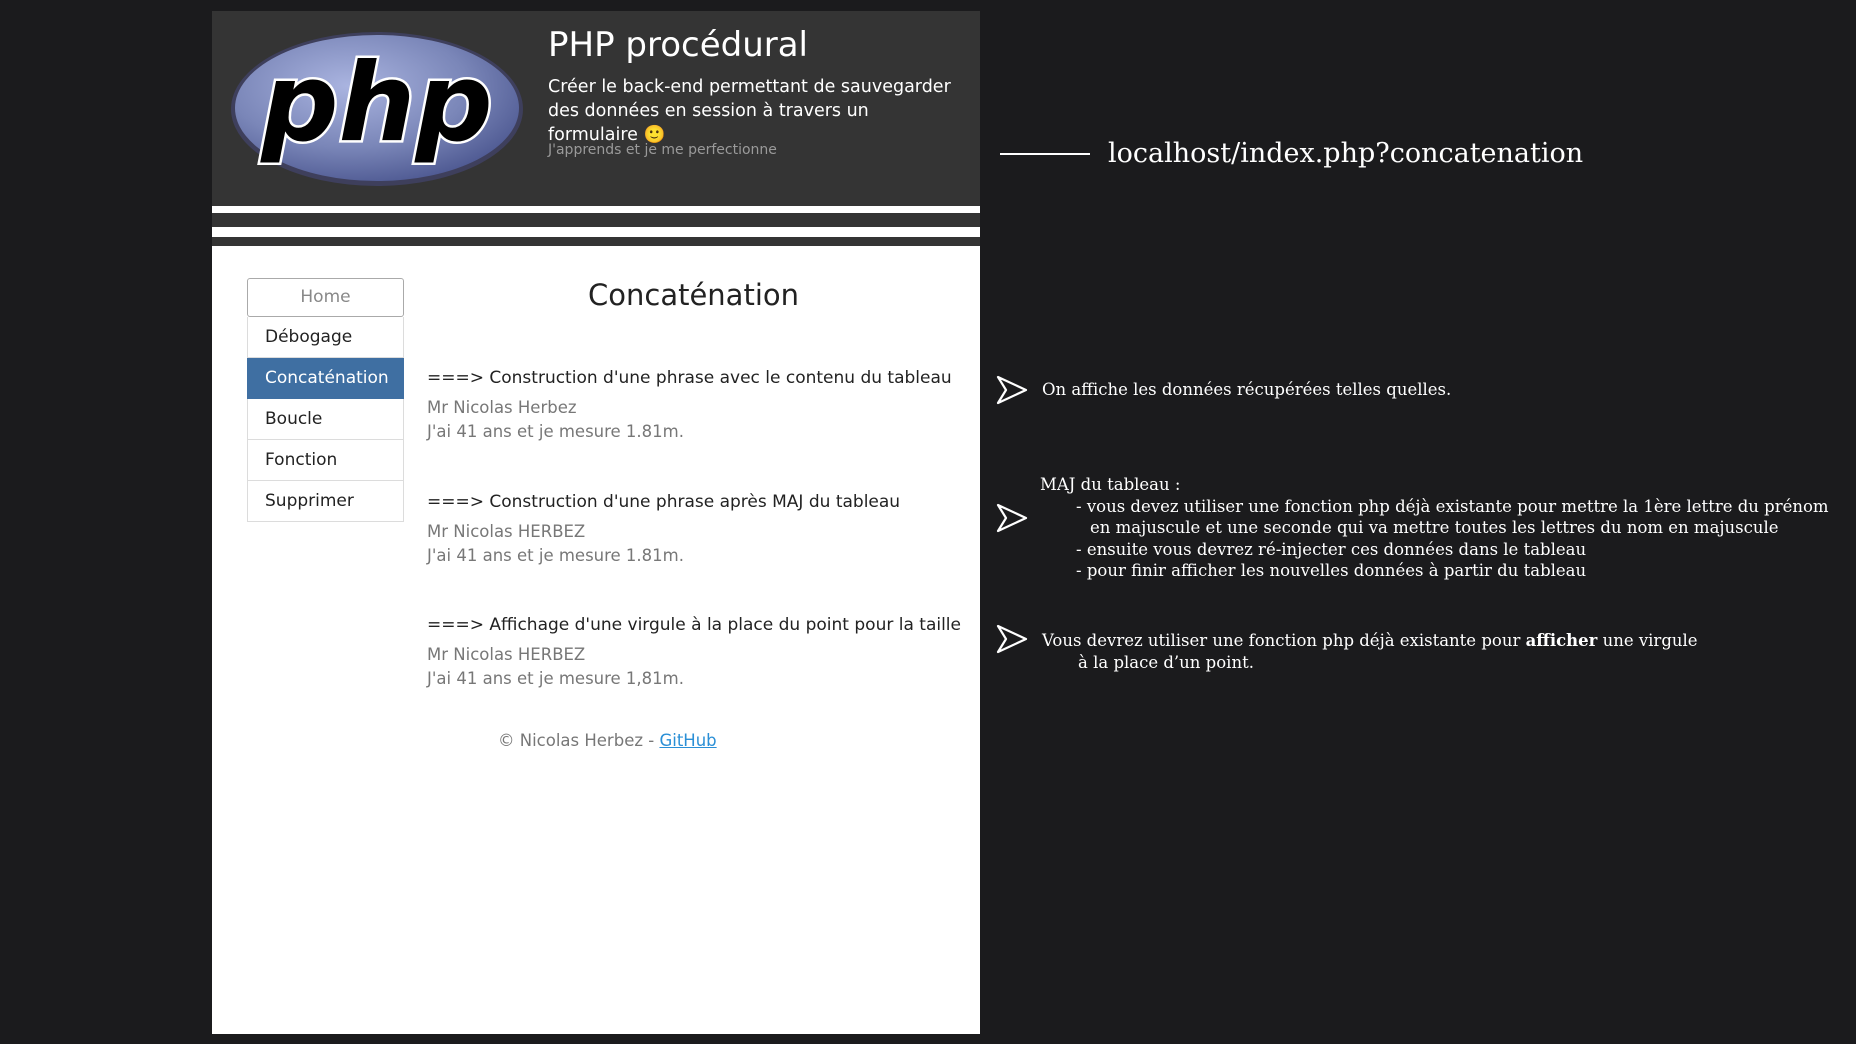 This screenshot has height=1044, width=1856. What do you see at coordinates (678, 45) in the screenshot?
I see `site-title: PHP procédural` at bounding box center [678, 45].